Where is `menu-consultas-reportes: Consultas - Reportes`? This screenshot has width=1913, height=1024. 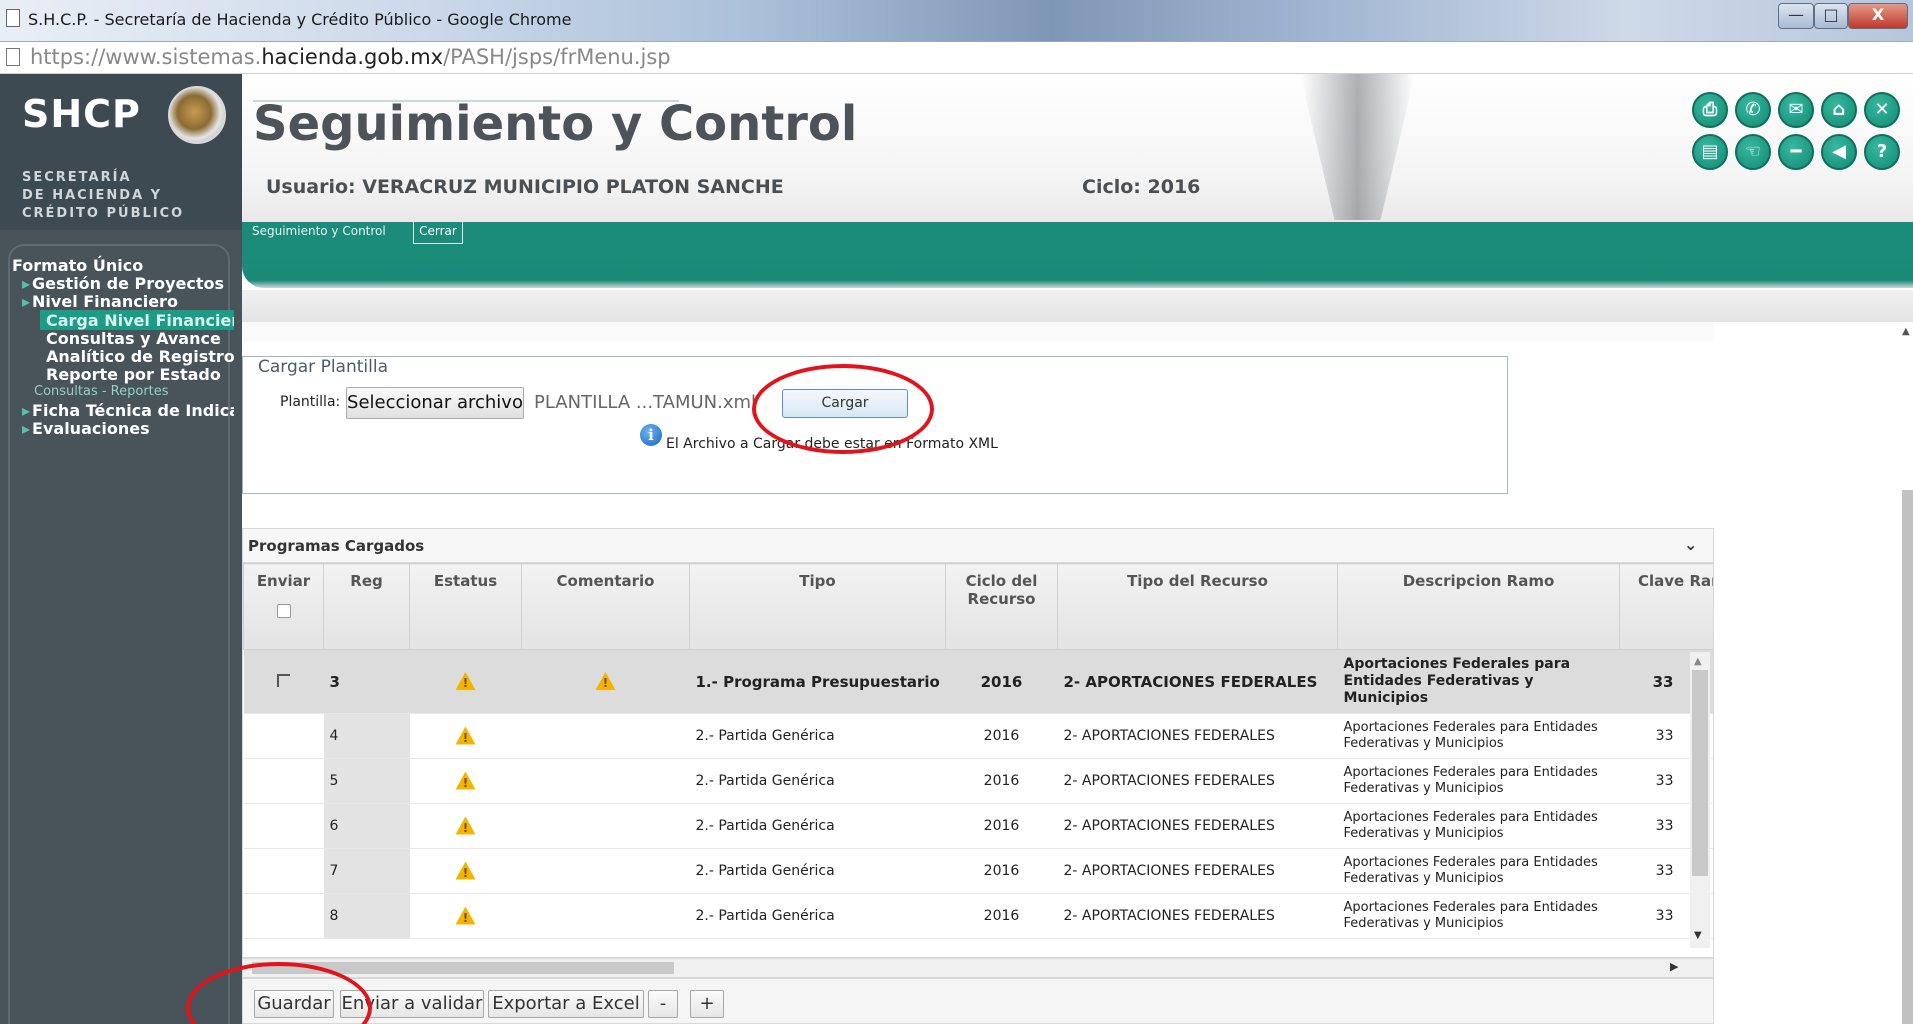 menu-consultas-reportes: Consultas - Reportes is located at coordinates (101, 391).